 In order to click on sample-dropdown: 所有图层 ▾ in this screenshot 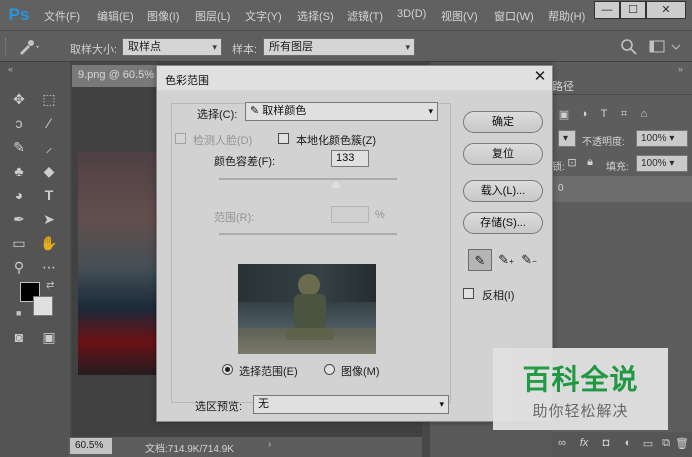, I will do `click(339, 47)`.